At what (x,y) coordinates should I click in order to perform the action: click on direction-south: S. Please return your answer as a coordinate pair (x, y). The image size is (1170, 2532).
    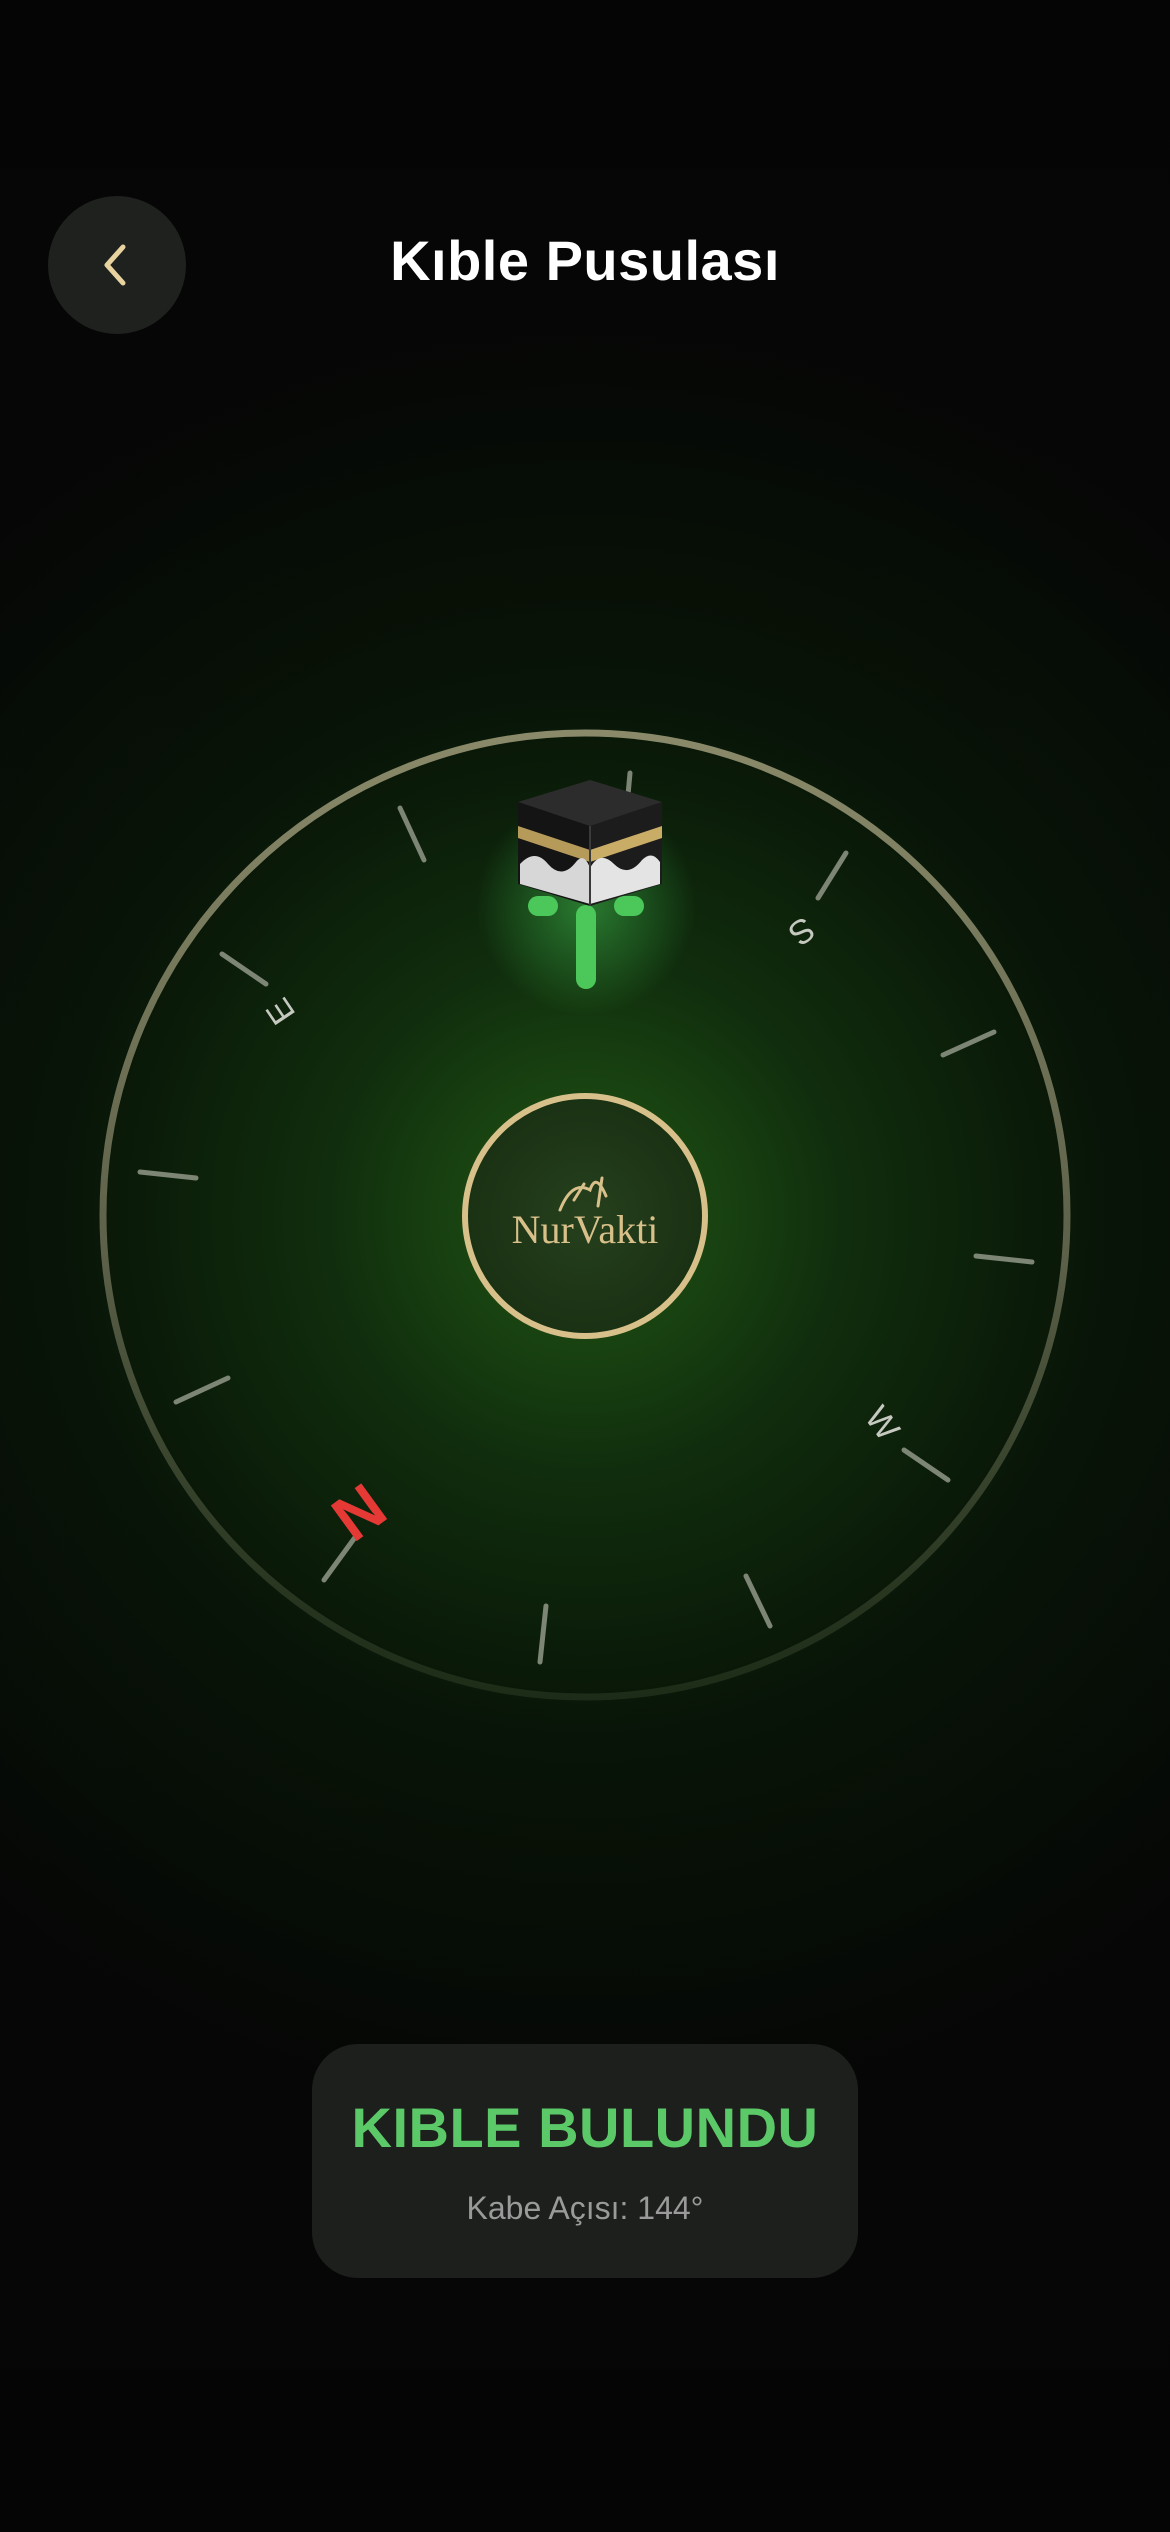
    Looking at the image, I should click on (801, 931).